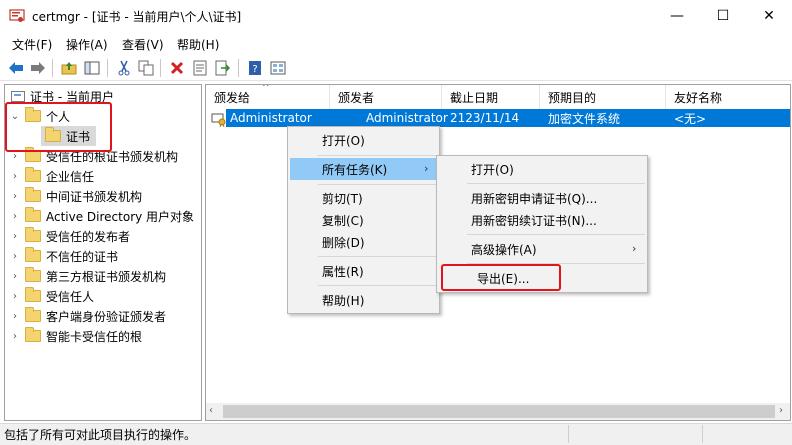  I want to click on annotation-highlight-export, so click(501, 277).